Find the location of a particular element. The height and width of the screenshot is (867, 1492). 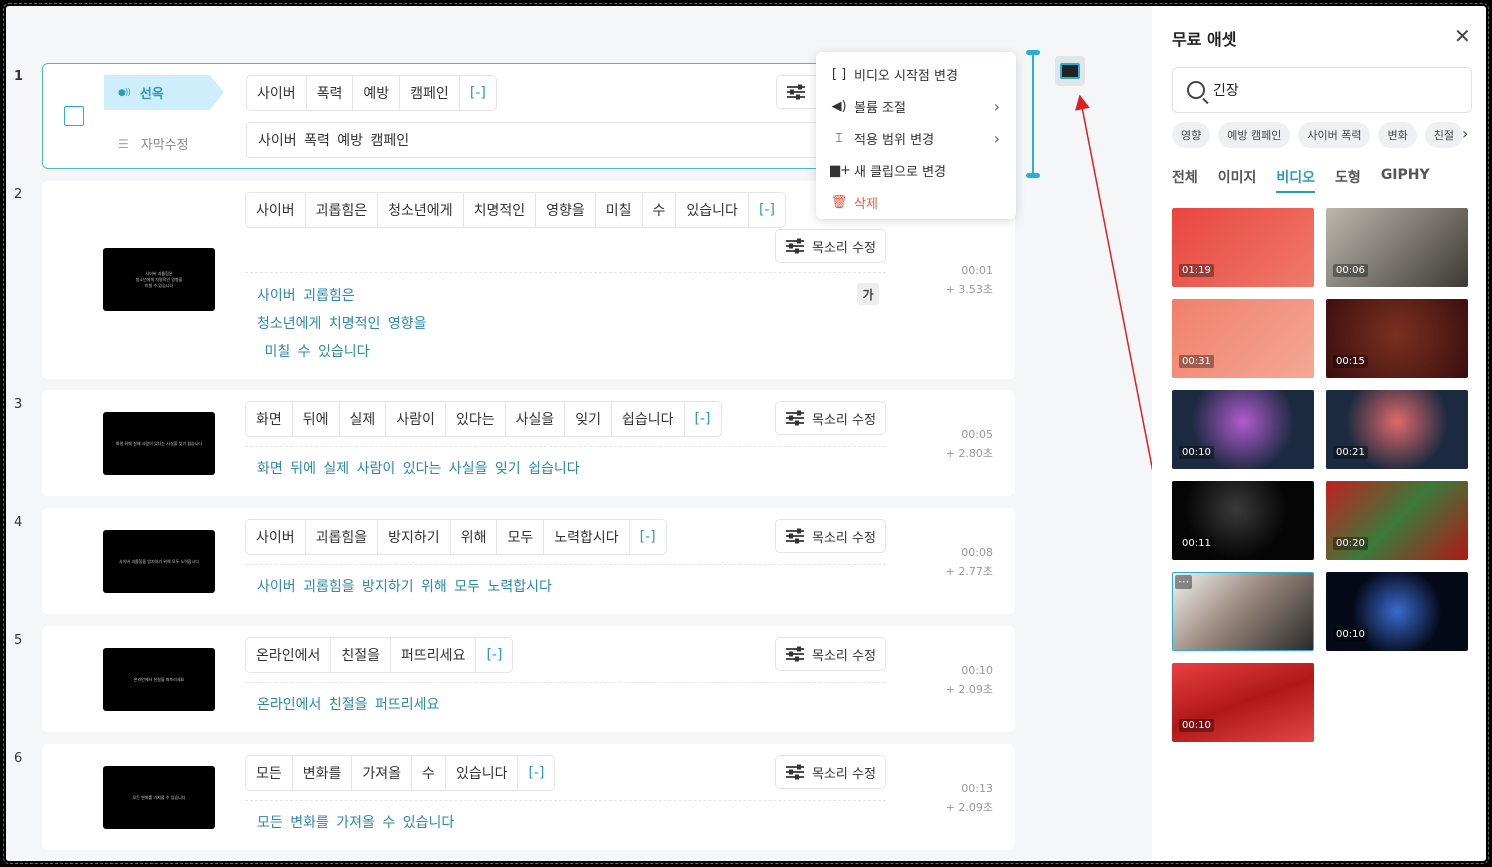

video-thumbnail: 00:11 is located at coordinates (1243, 520).